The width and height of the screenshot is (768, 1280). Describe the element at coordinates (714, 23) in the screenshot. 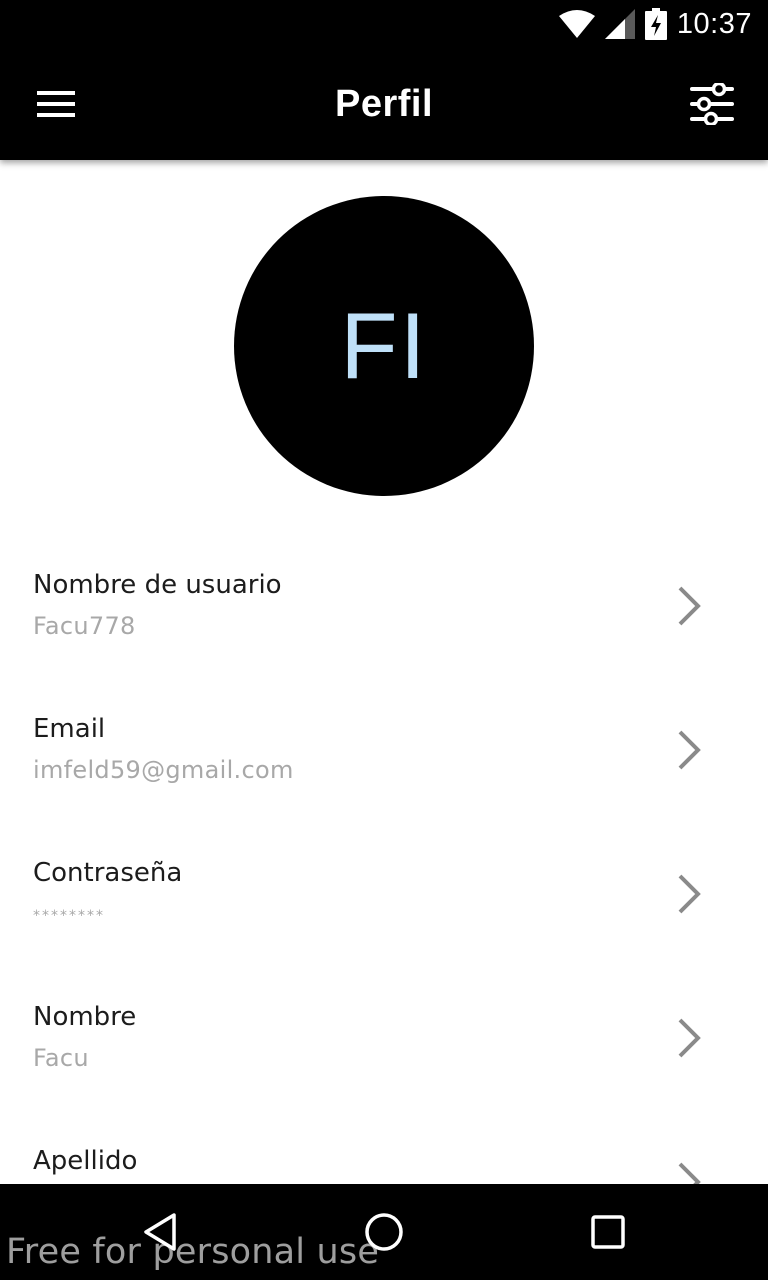

I see `status-time: 10:37` at that location.